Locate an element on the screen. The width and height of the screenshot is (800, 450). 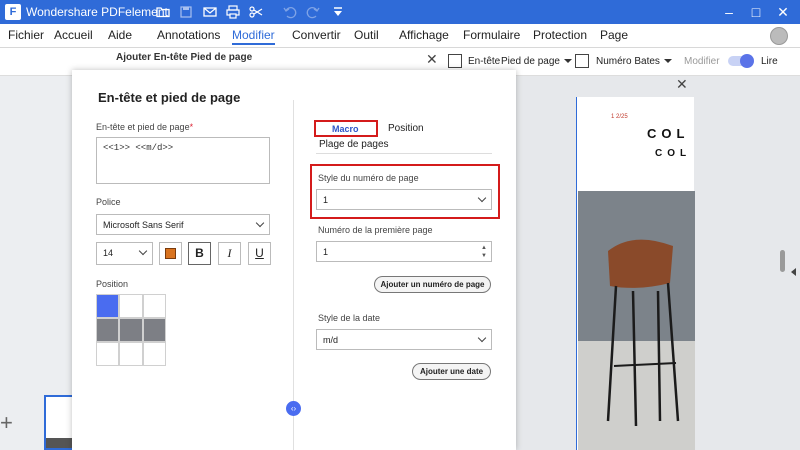
preview-heading-1: COL is located at coordinates (668, 133).